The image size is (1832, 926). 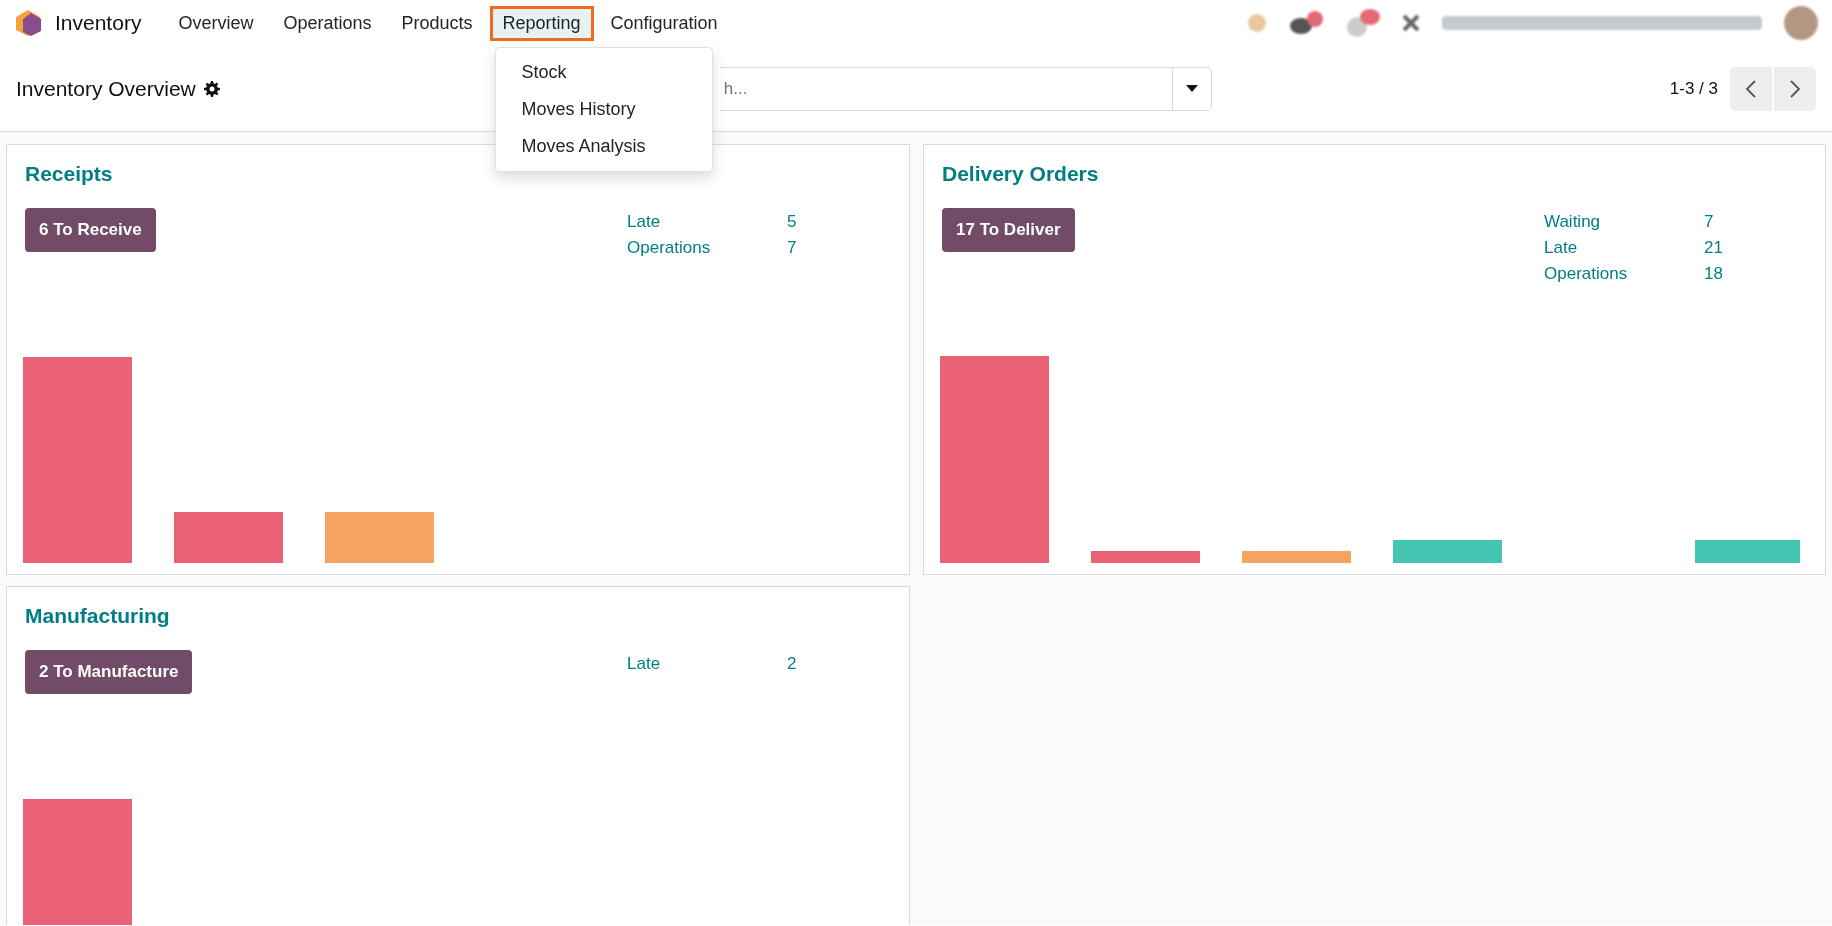 I want to click on menu-tab: Reporting, so click(x=541, y=23).